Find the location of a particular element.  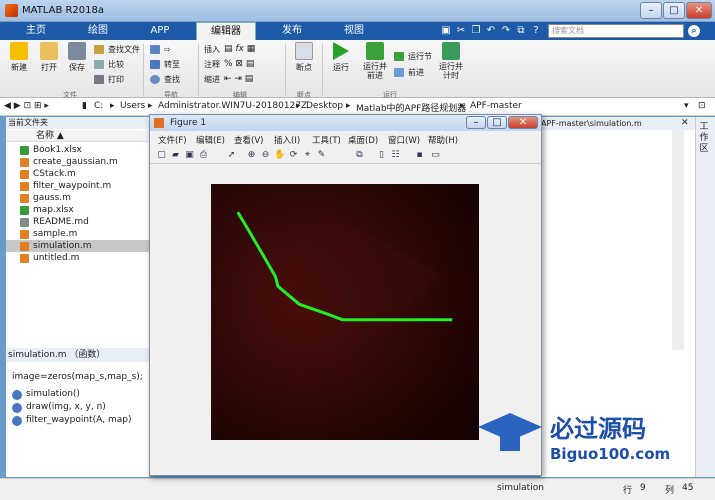

divider is located at coordinates (322, 70).